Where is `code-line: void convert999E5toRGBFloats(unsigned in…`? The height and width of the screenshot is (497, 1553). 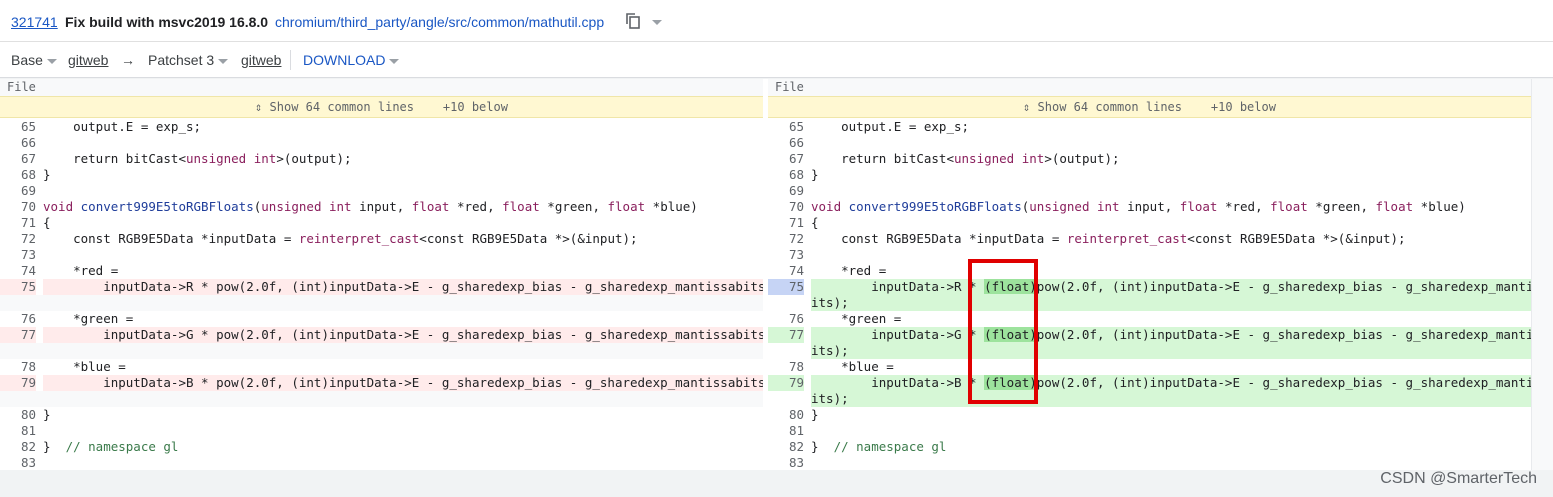 code-line: void convert999E5toRGBFloats(unsigned in… is located at coordinates (370, 206).